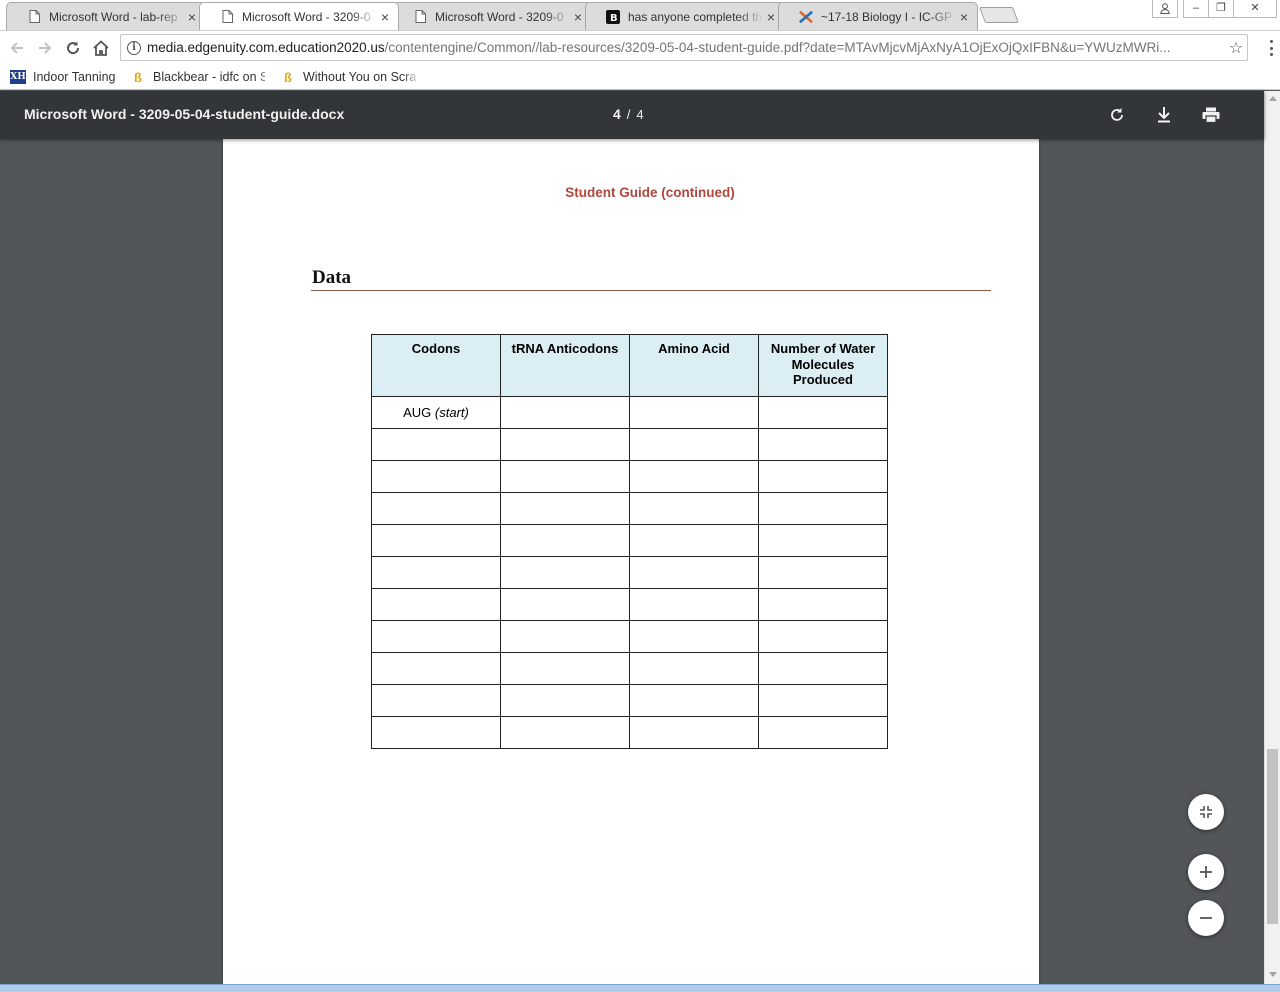 The height and width of the screenshot is (992, 1280). I want to click on table-cell: AUG (start), so click(436, 412).